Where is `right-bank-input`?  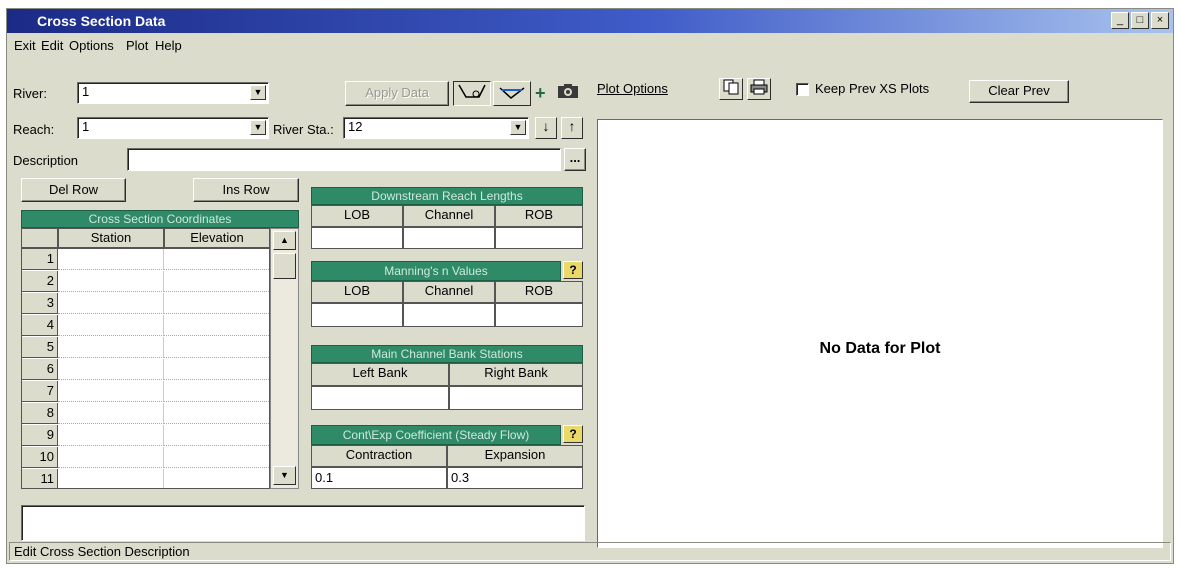 right-bank-input is located at coordinates (516, 398).